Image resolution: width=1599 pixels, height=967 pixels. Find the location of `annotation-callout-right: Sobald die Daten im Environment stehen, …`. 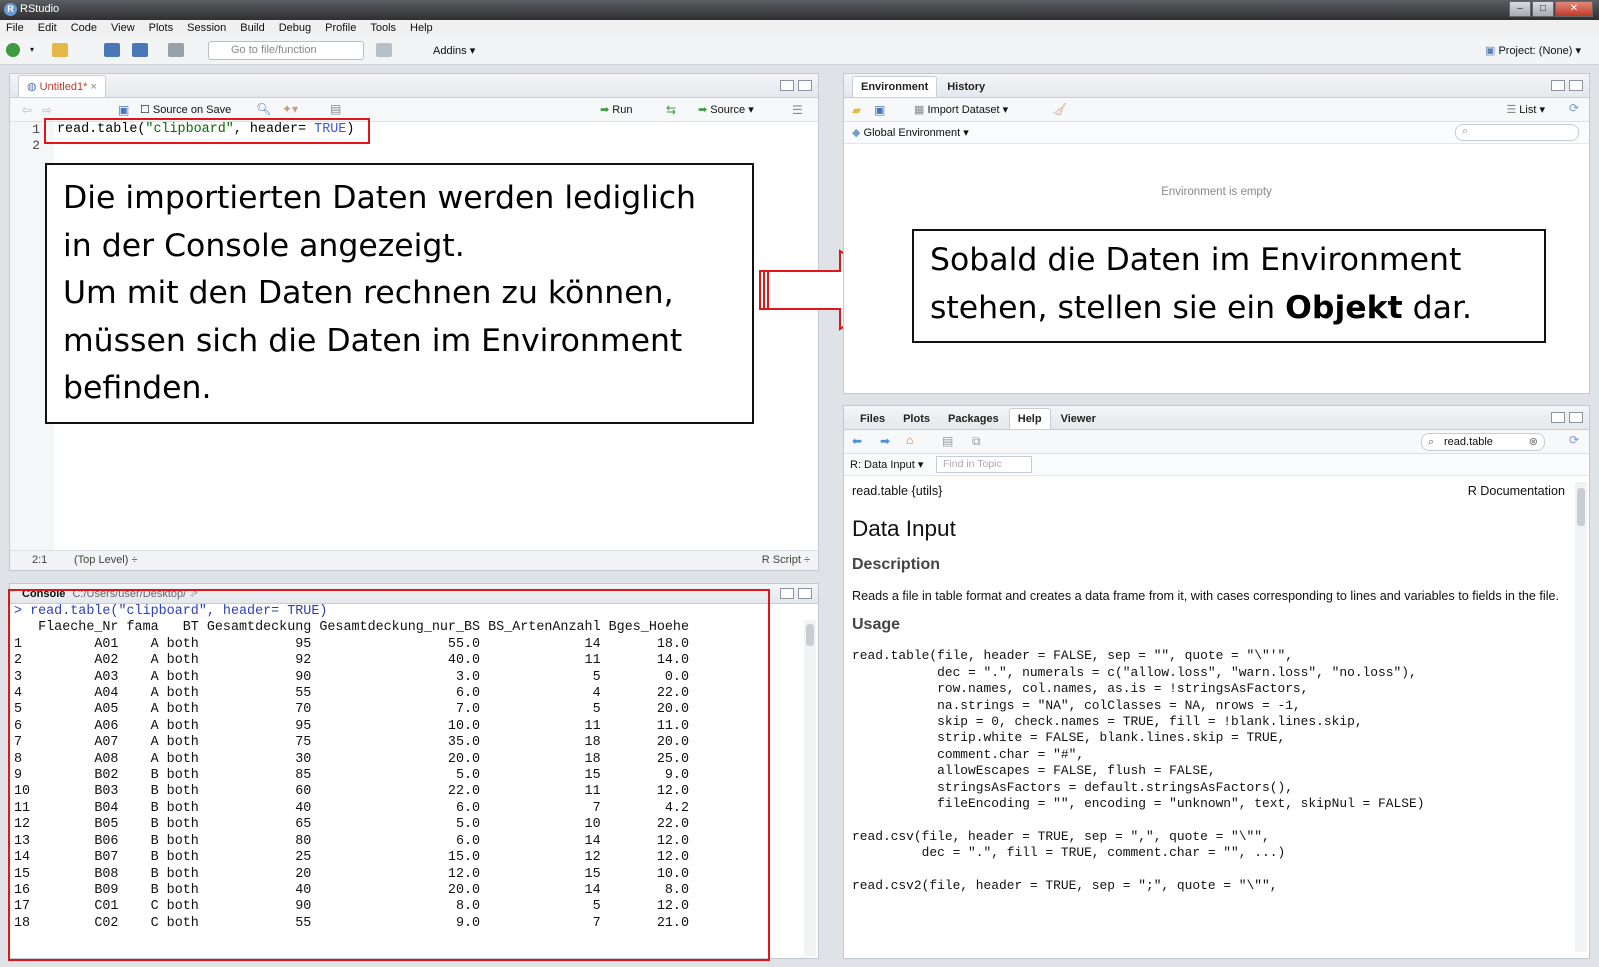

annotation-callout-right: Sobald die Daten im Environment stehen, … is located at coordinates (1229, 286).